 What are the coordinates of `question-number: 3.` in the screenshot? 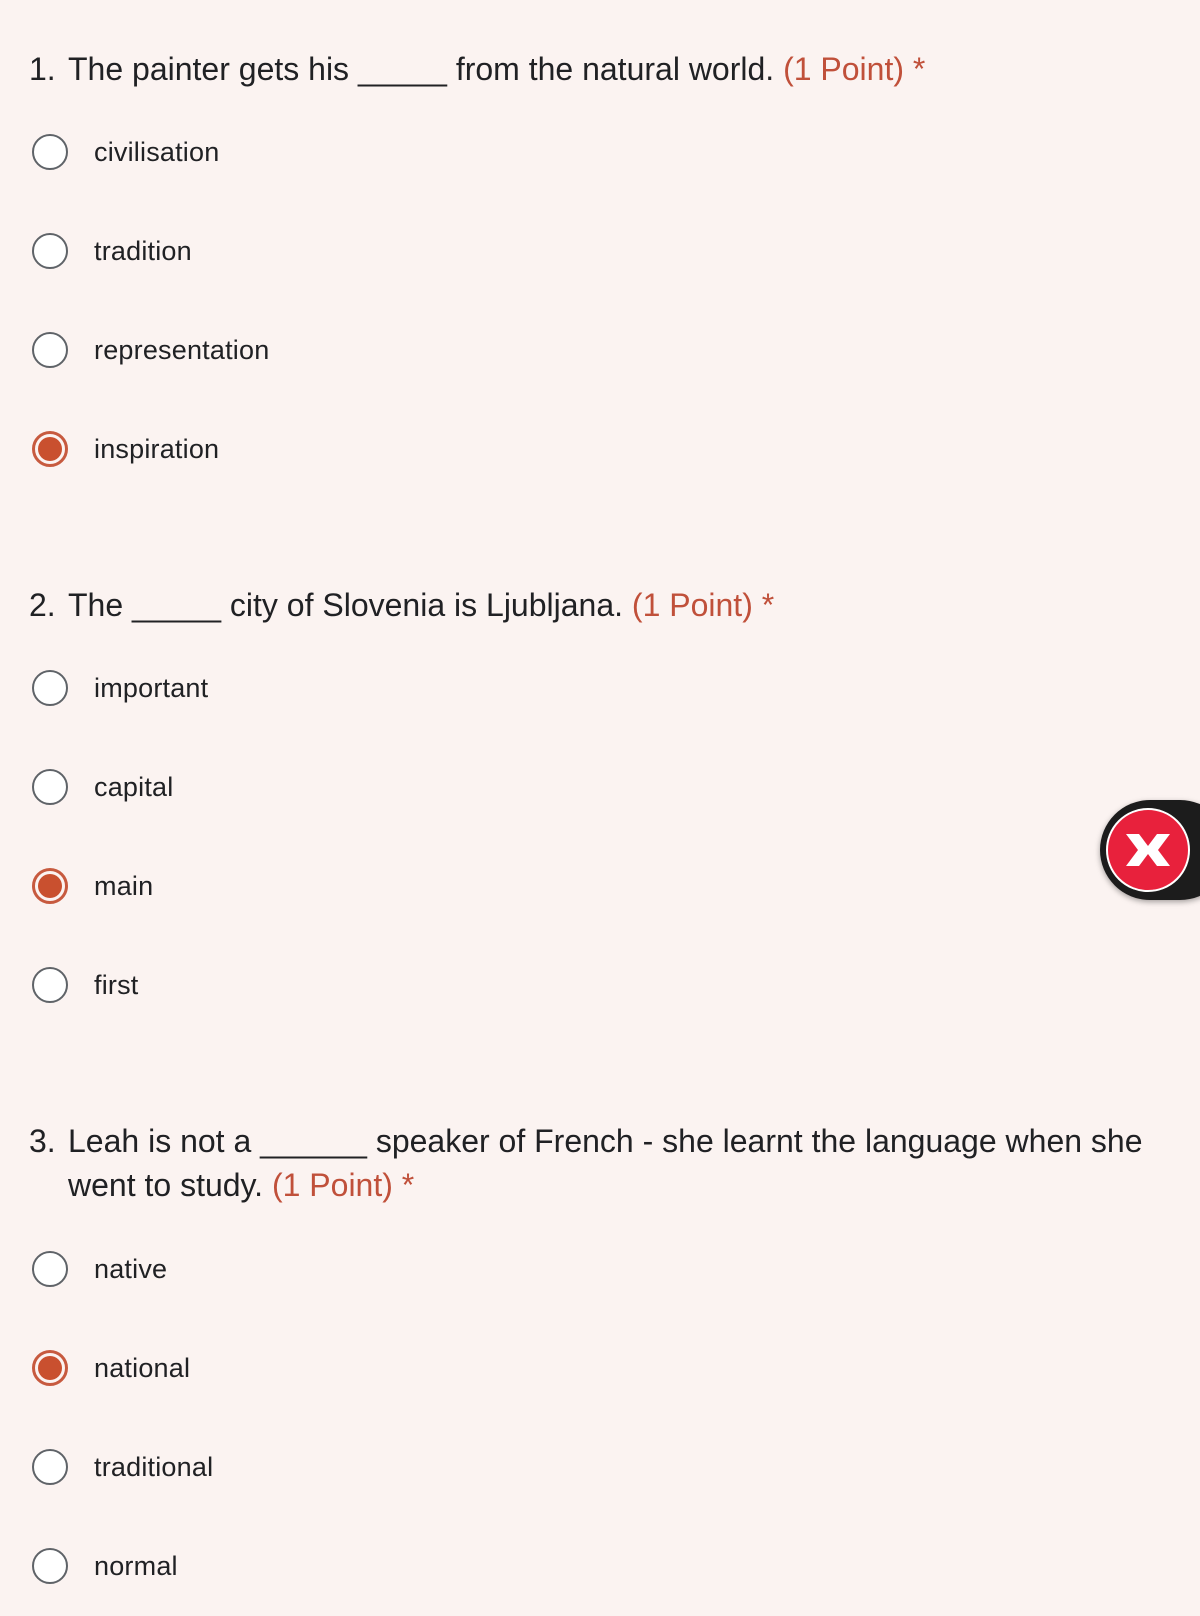 It's located at (42, 1141).